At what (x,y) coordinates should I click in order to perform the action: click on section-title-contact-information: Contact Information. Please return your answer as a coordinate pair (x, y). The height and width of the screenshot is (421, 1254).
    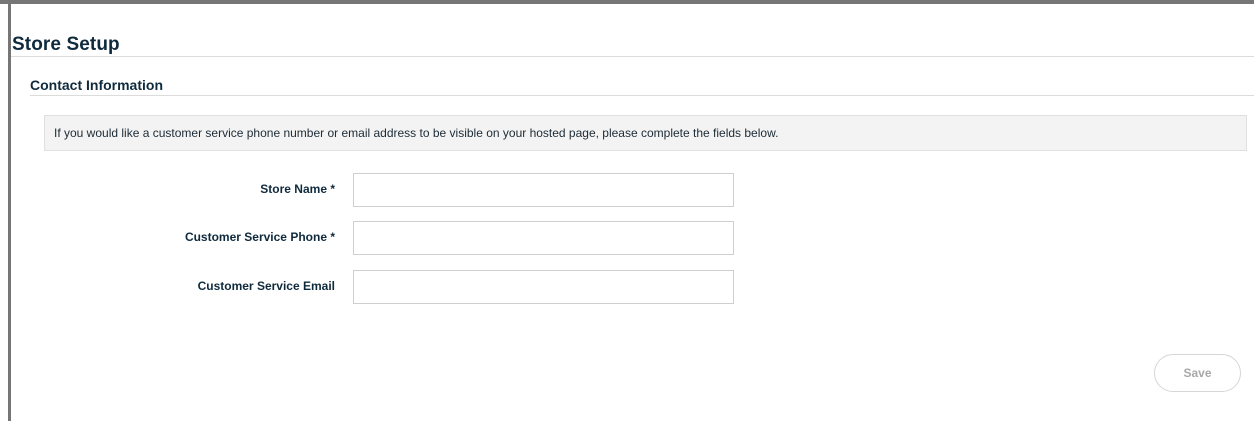
    Looking at the image, I should click on (96, 85).